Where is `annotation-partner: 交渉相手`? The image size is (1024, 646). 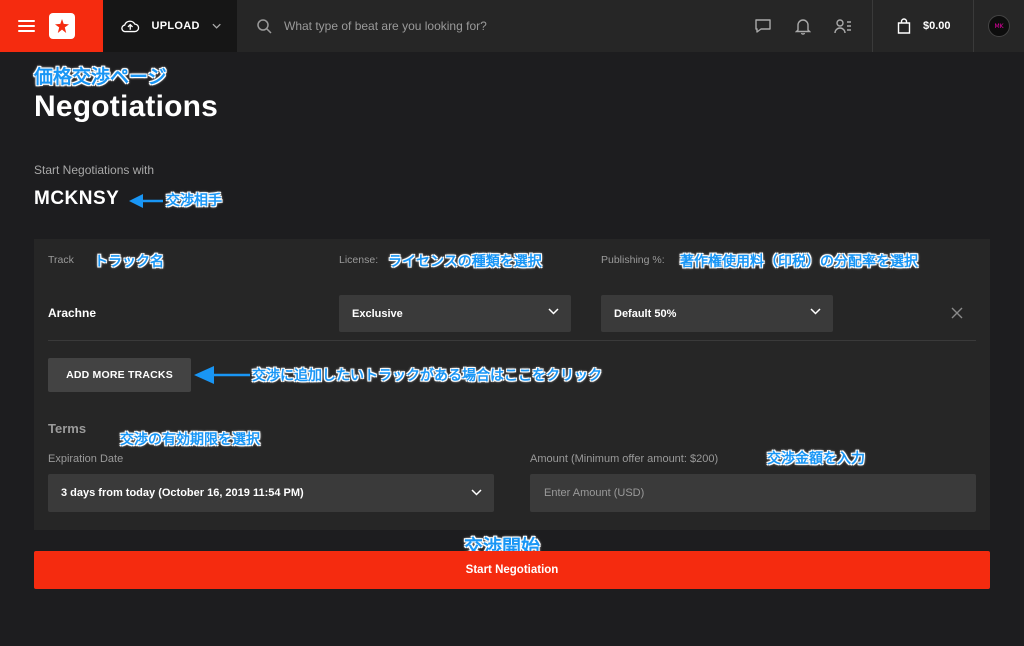 annotation-partner: 交渉相手 is located at coordinates (194, 201).